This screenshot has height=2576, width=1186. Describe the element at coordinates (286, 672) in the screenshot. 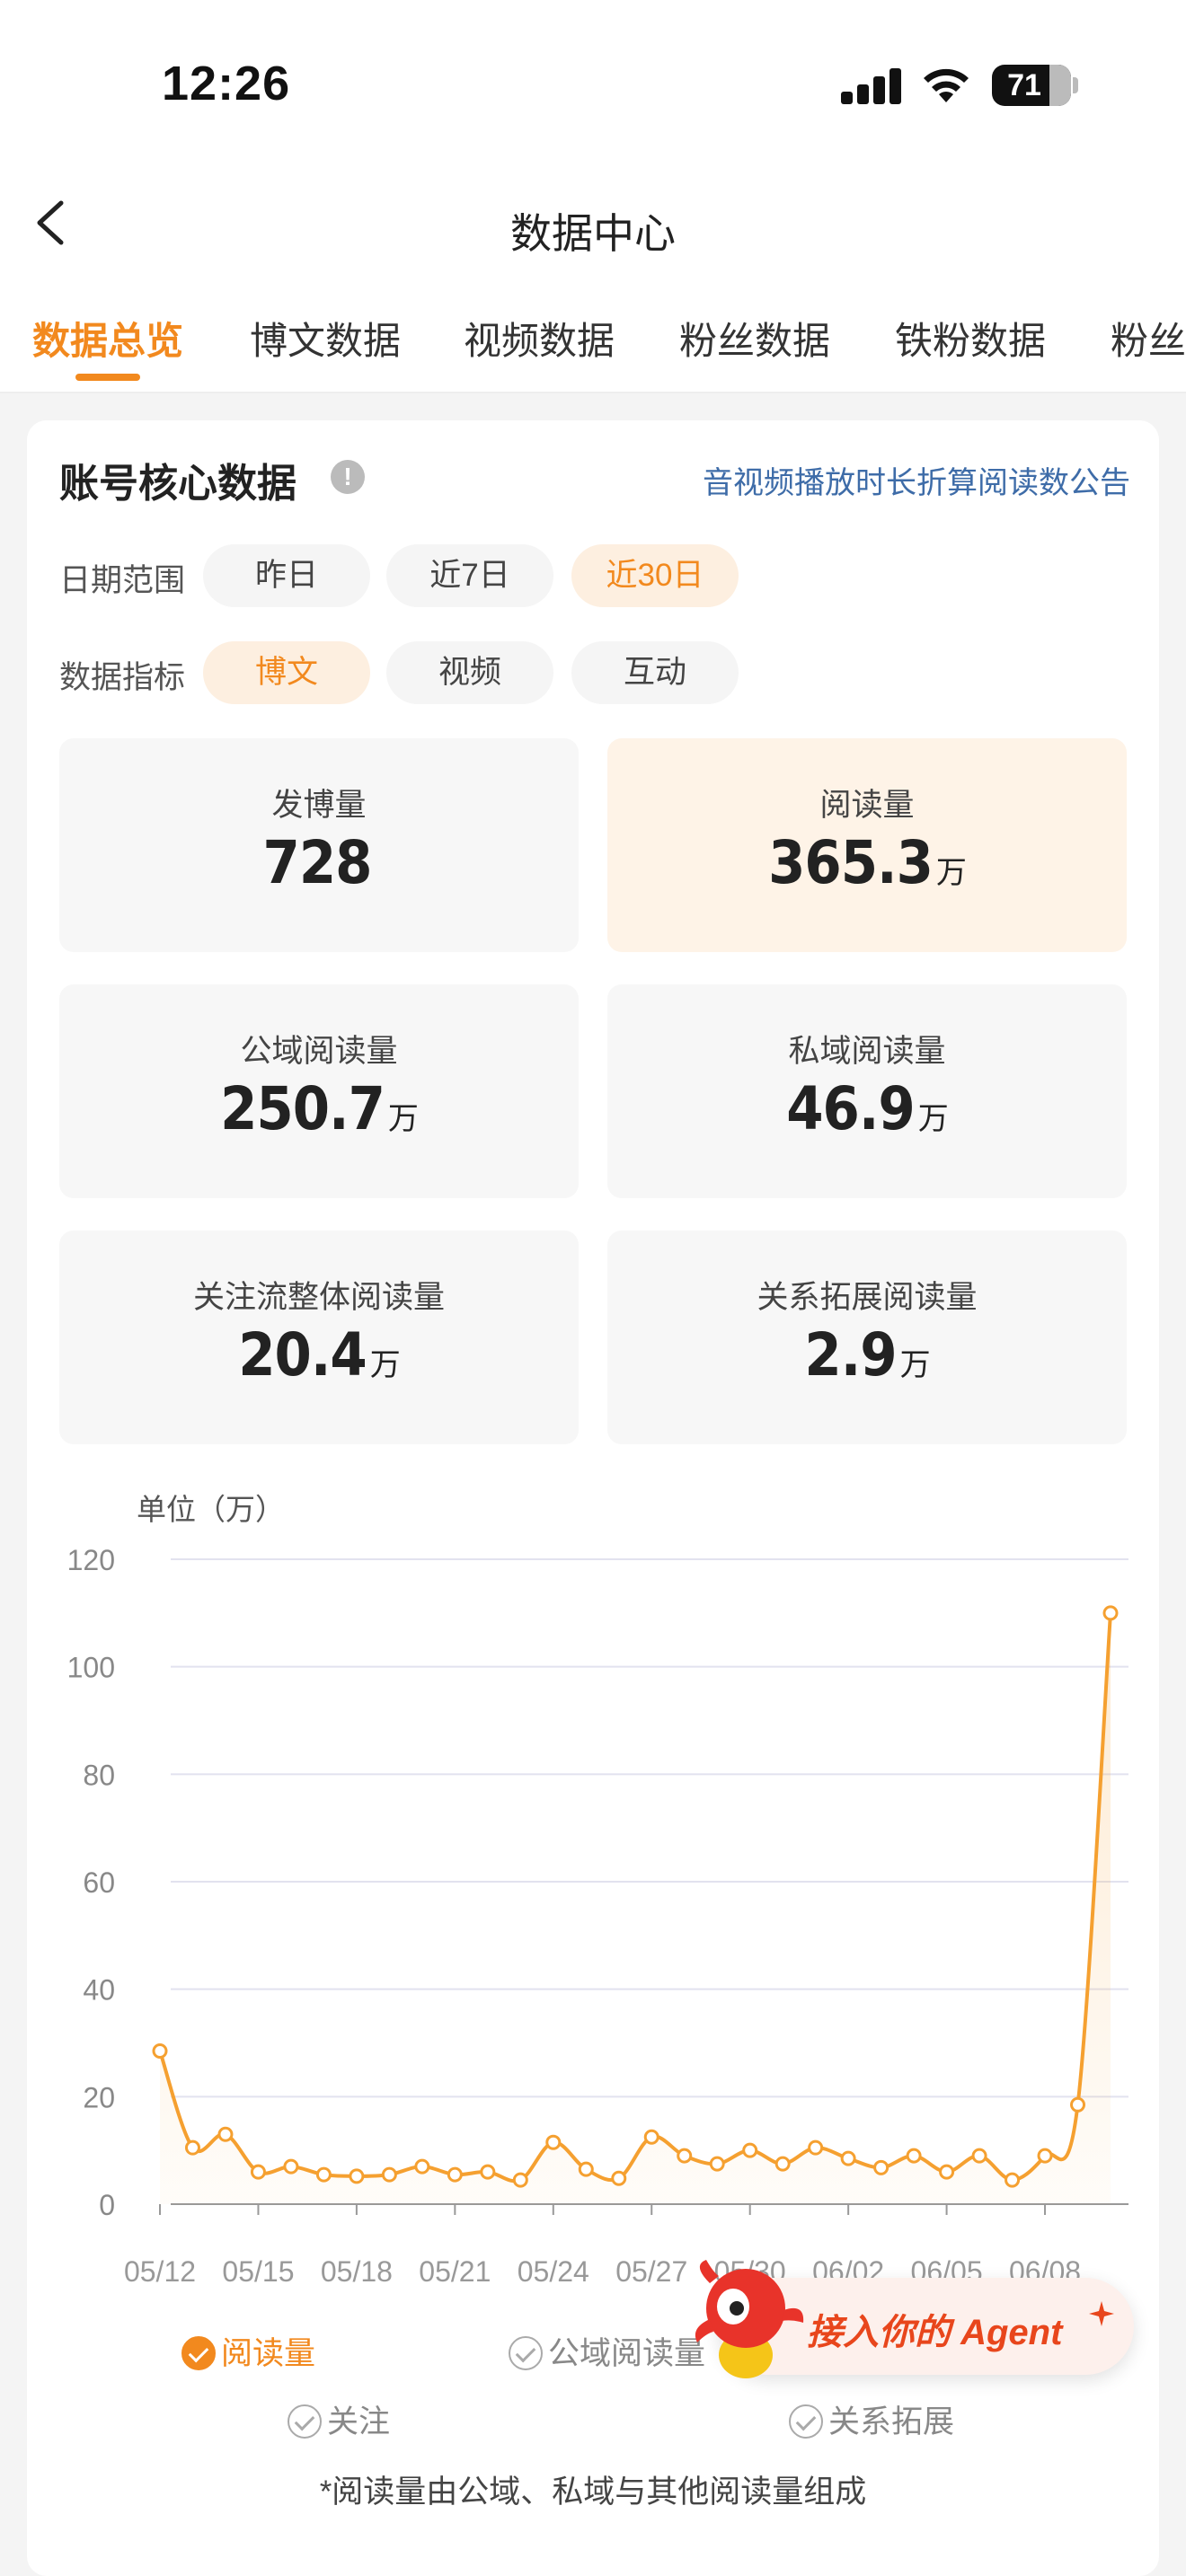

I see `metric-posts-button: 博文` at that location.